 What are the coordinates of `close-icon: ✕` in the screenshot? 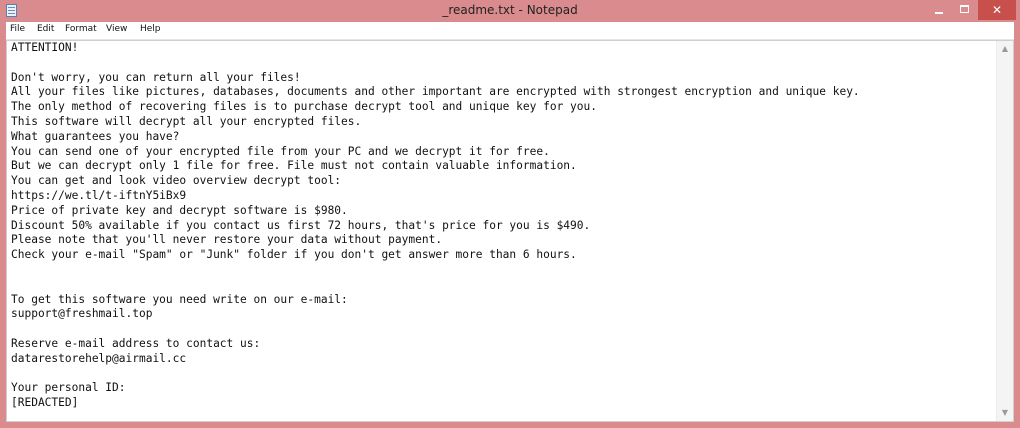 It's located at (997, 10).